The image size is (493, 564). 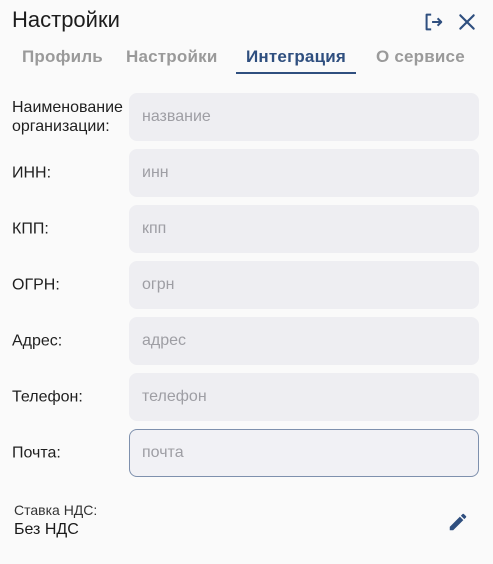 I want to click on ogrn-field-box, so click(x=304, y=285).